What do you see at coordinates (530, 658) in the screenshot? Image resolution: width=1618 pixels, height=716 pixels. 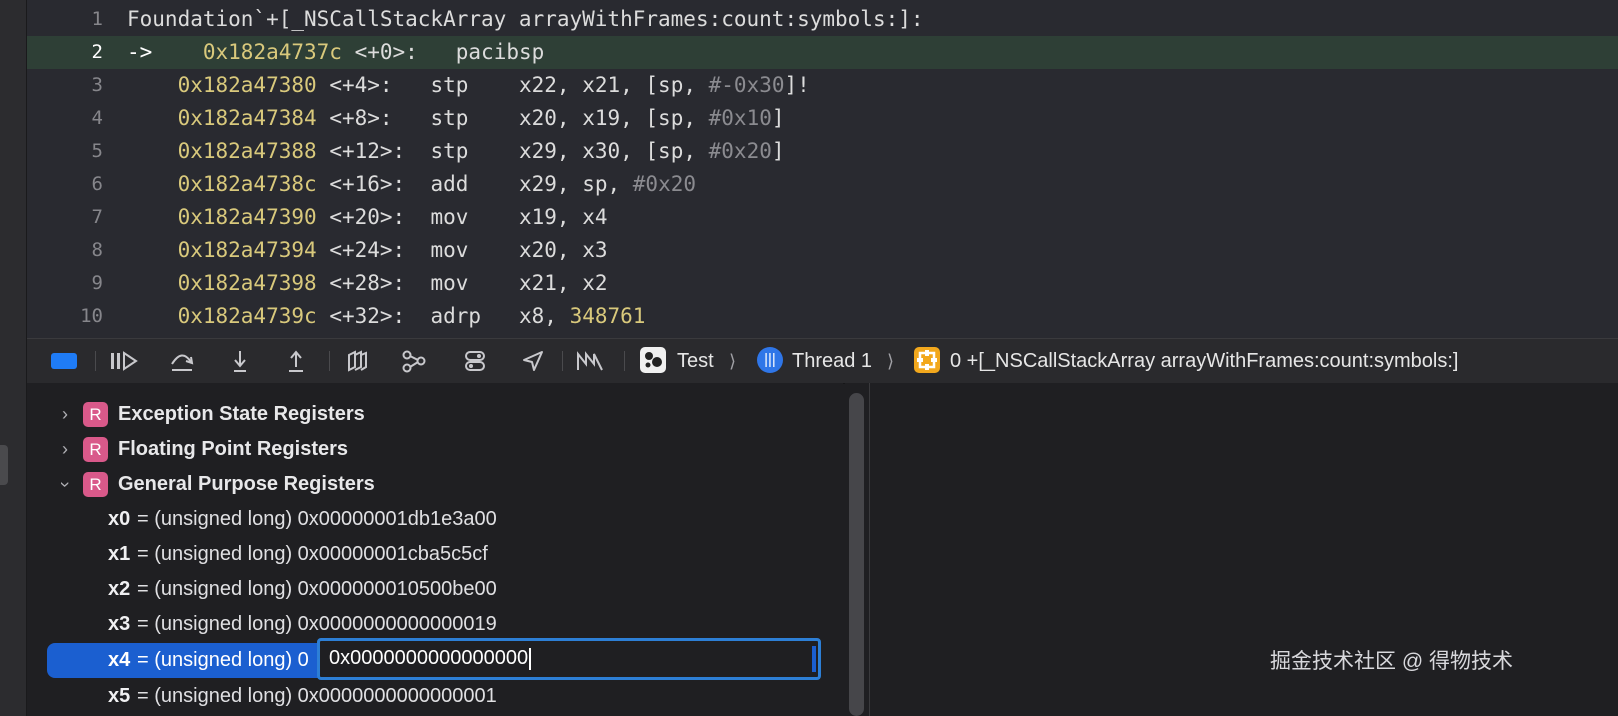 I see `text-caret` at bounding box center [530, 658].